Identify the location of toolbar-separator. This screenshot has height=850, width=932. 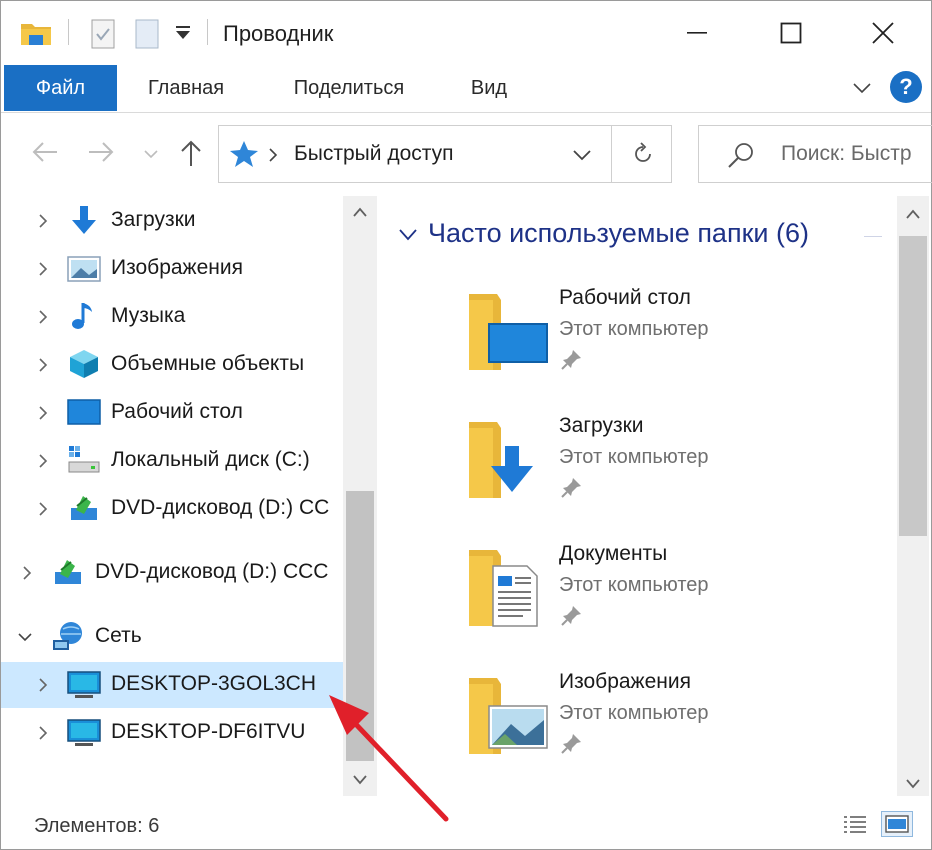
(68, 32).